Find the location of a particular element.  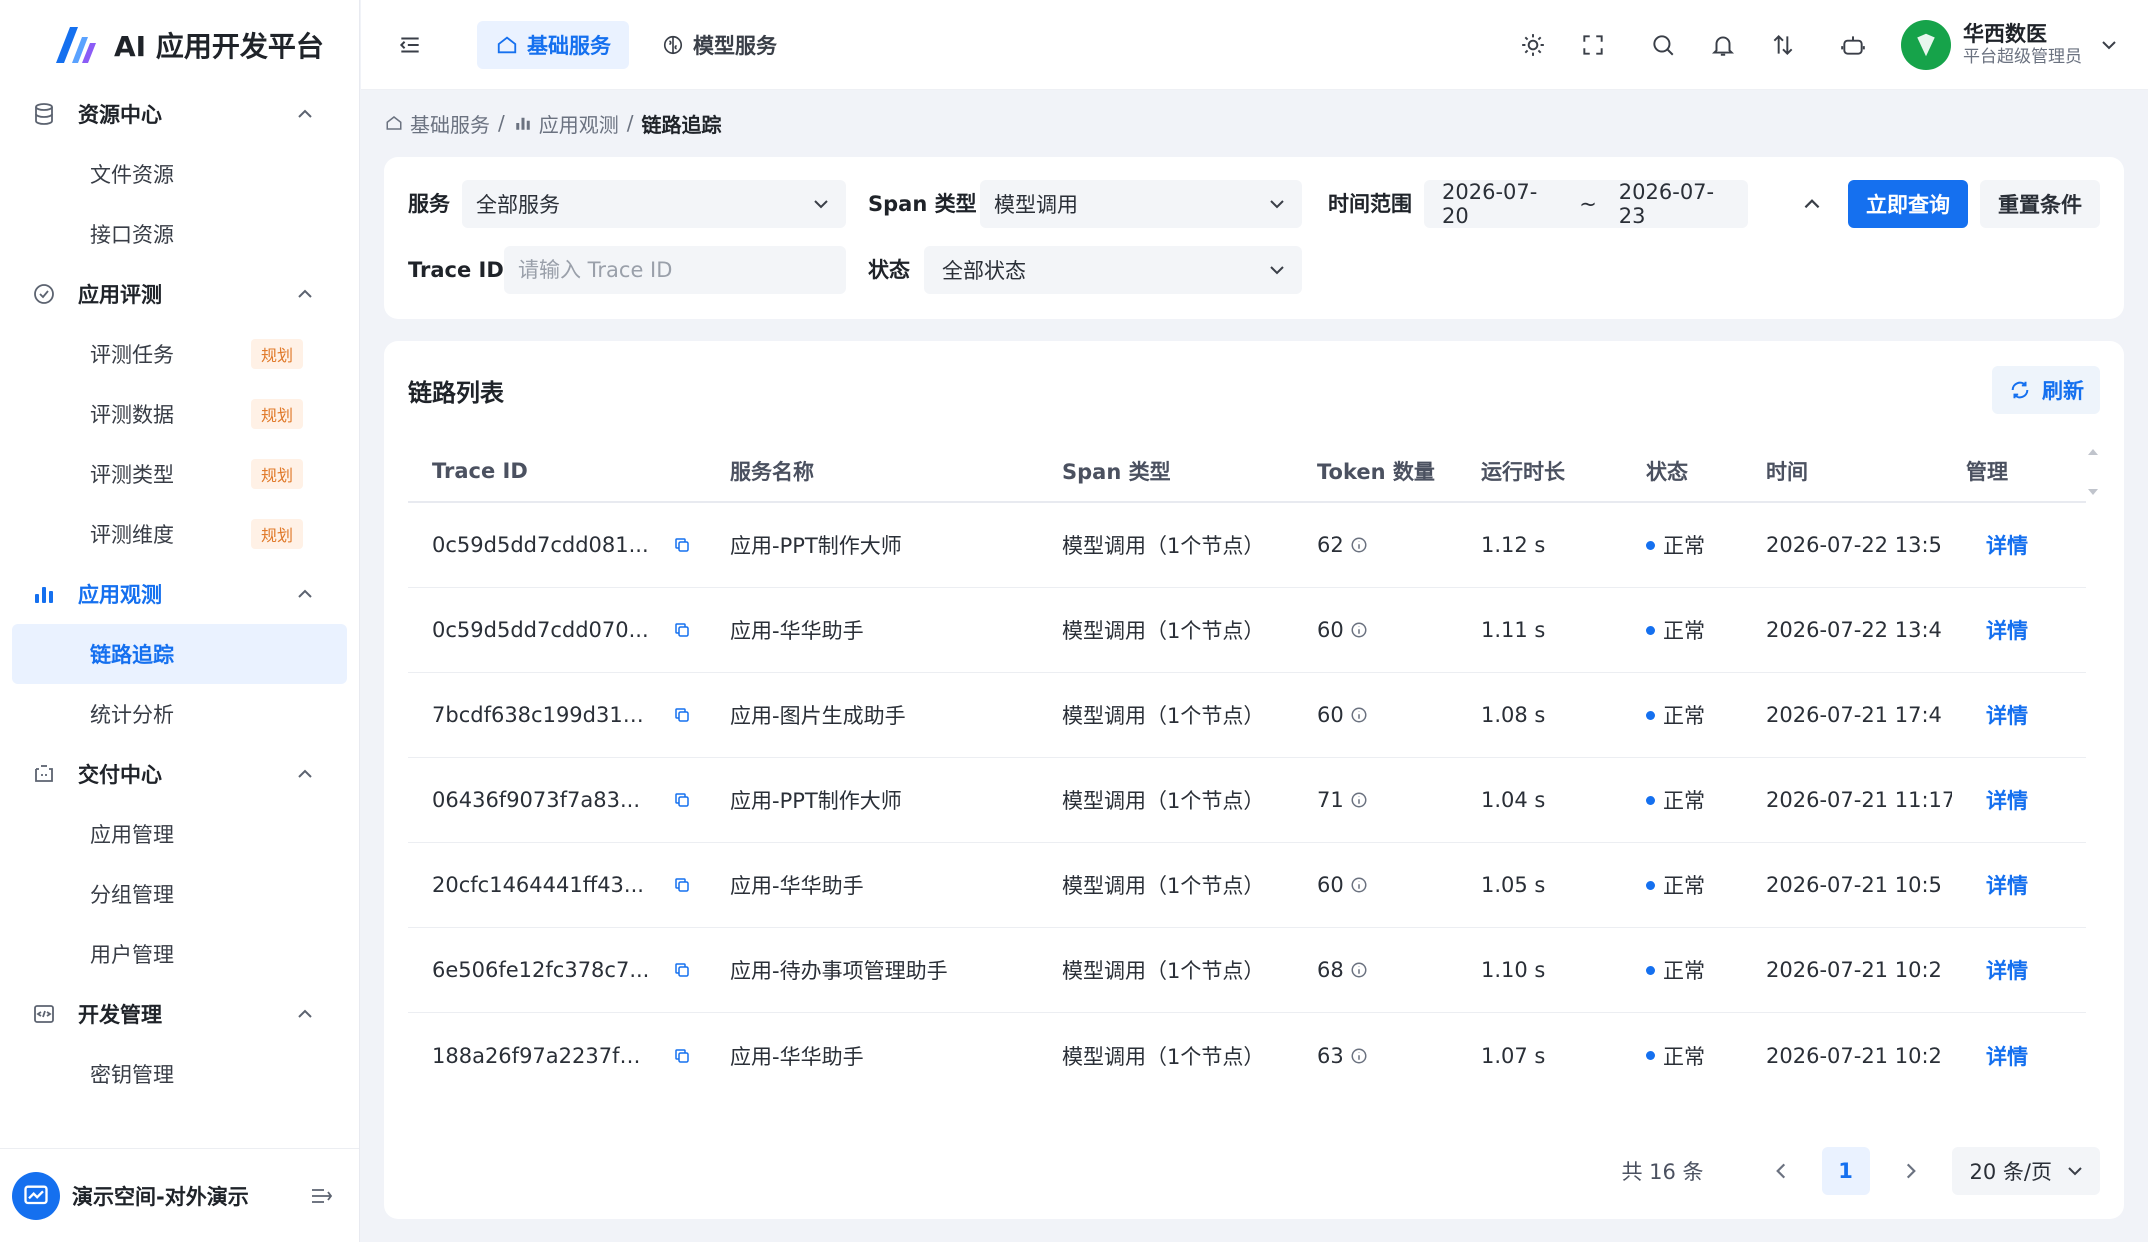

workspace-switcher: 演示空间-对外演示 is located at coordinates (179, 1195).